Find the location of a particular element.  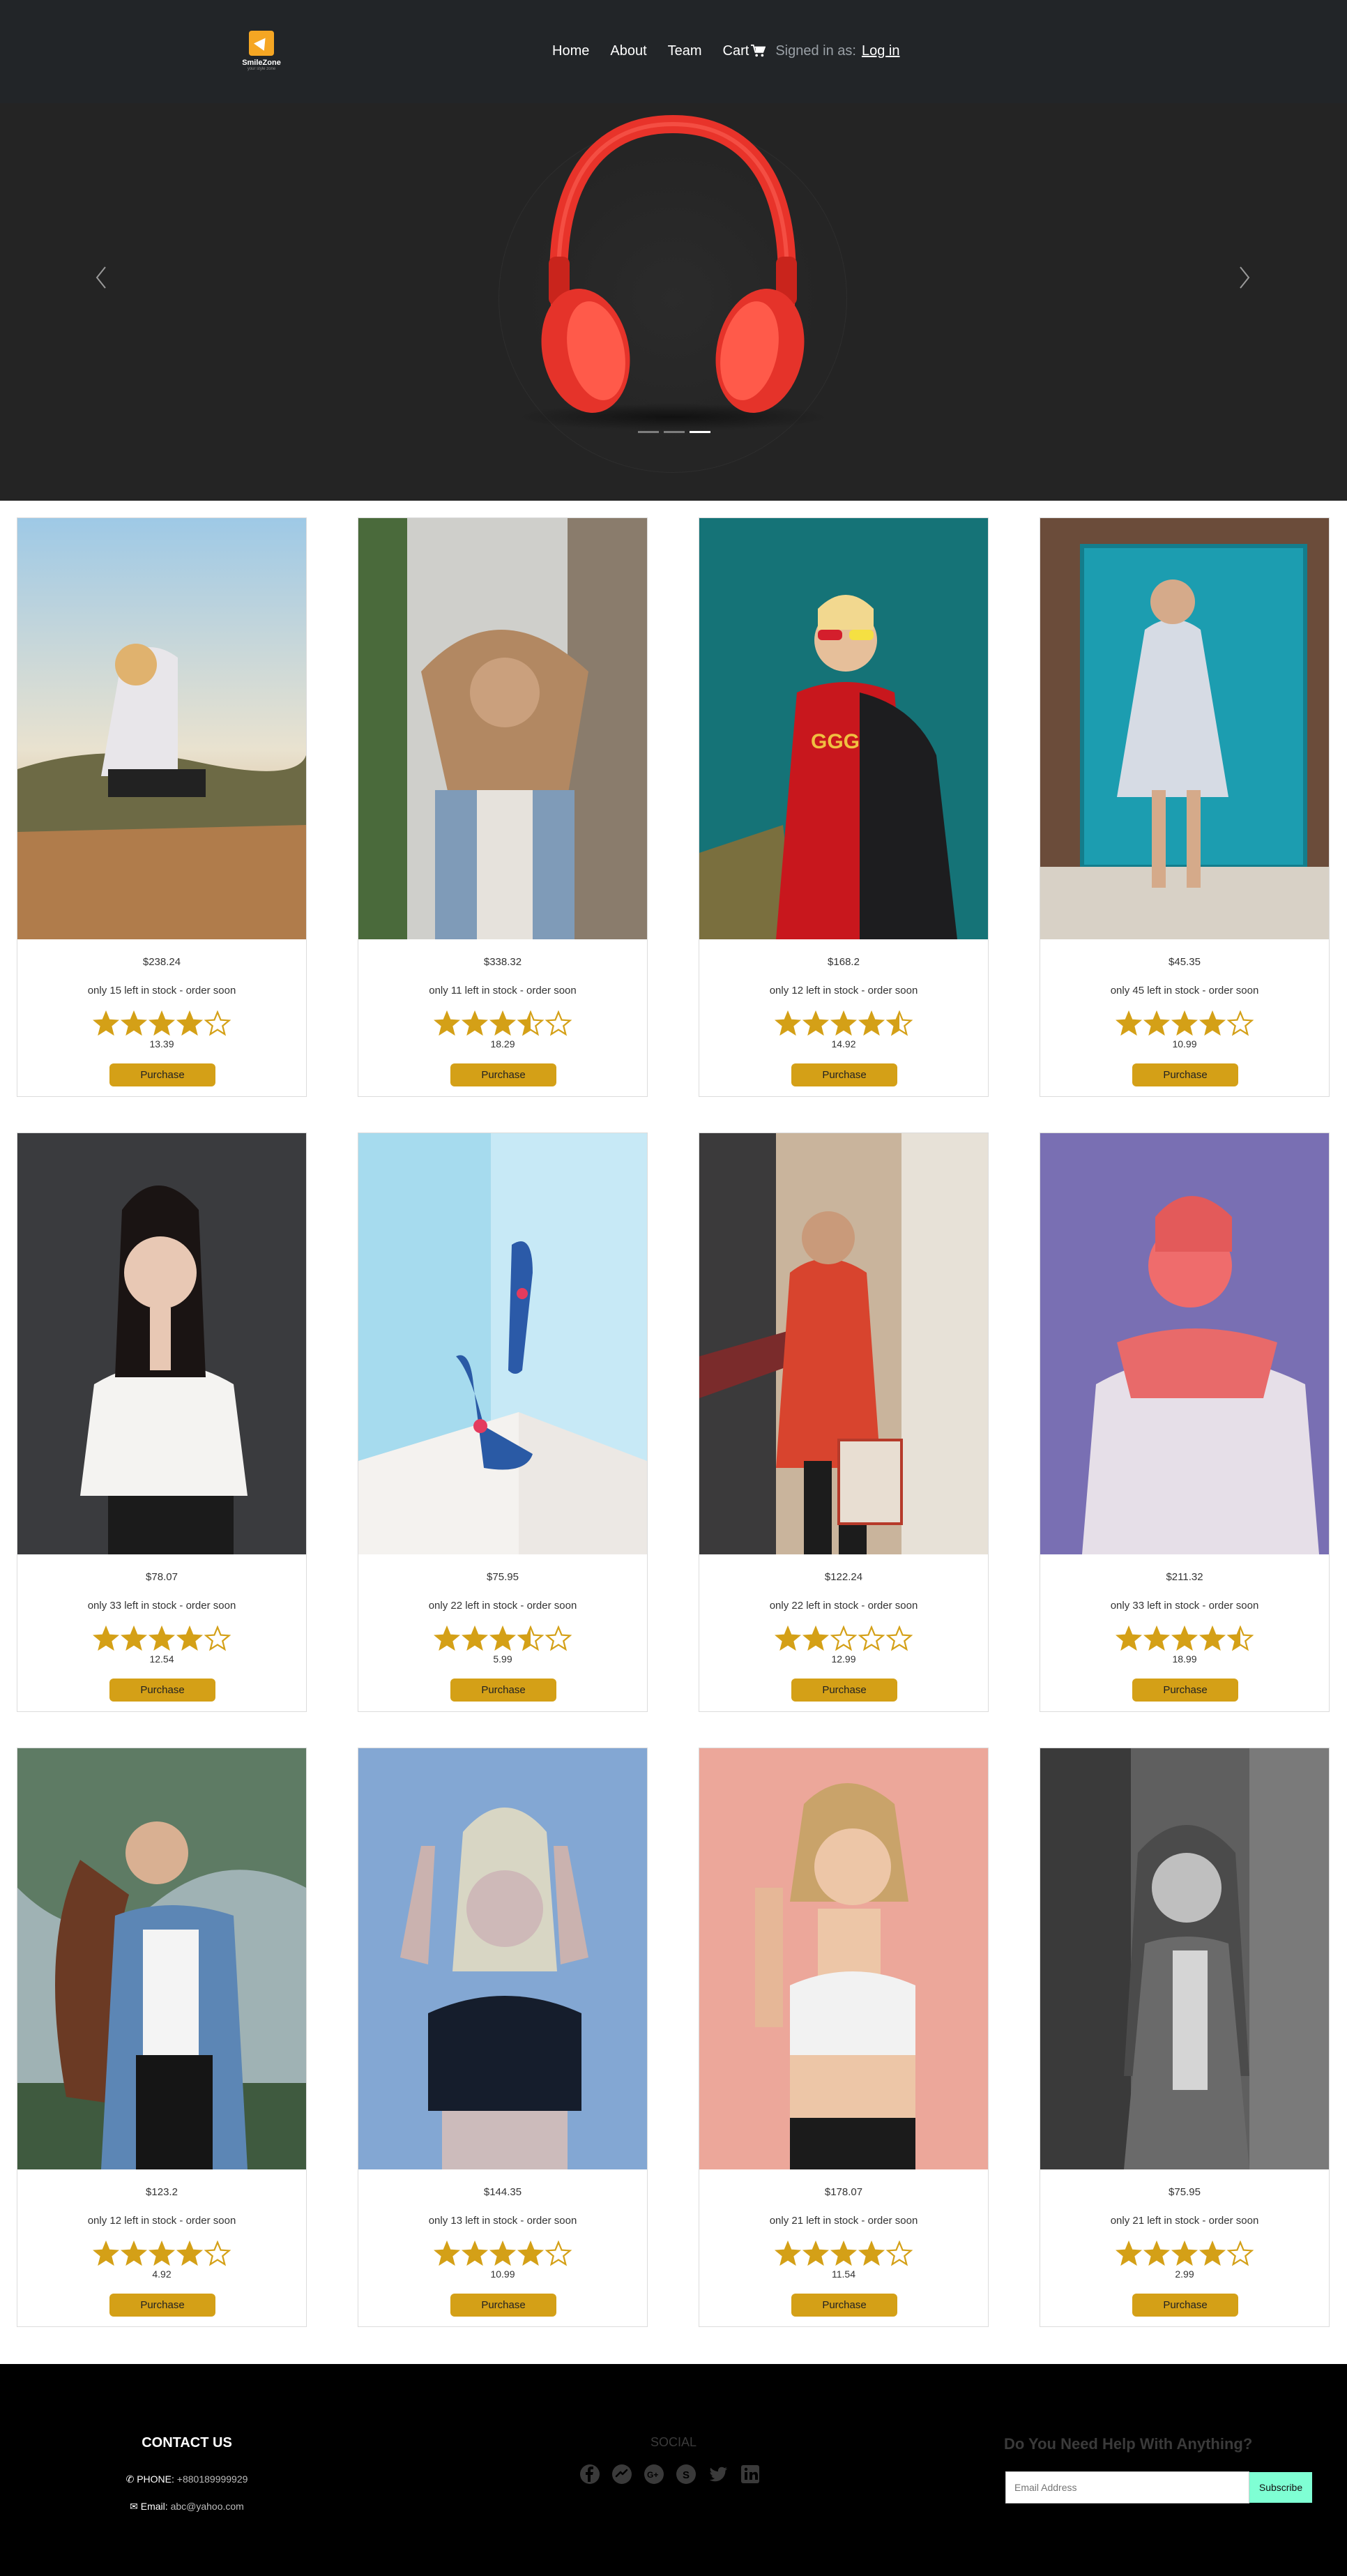

product-stock: only 15 left in stock - order soon is located at coordinates (161, 991).